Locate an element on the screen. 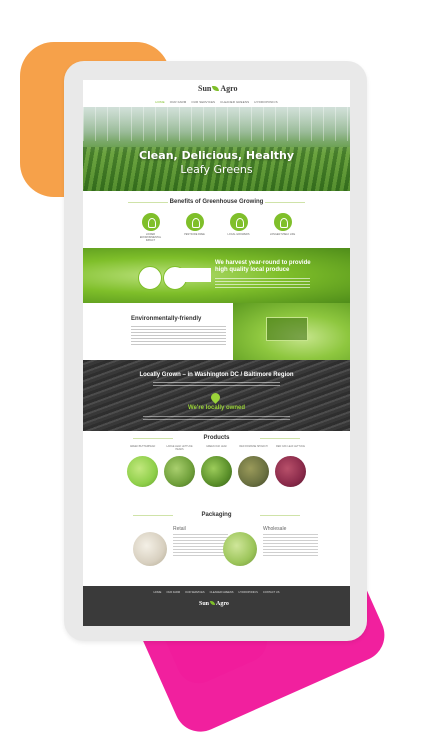 The image size is (432, 740). benefit-item: Pesticide free is located at coordinates (195, 227).